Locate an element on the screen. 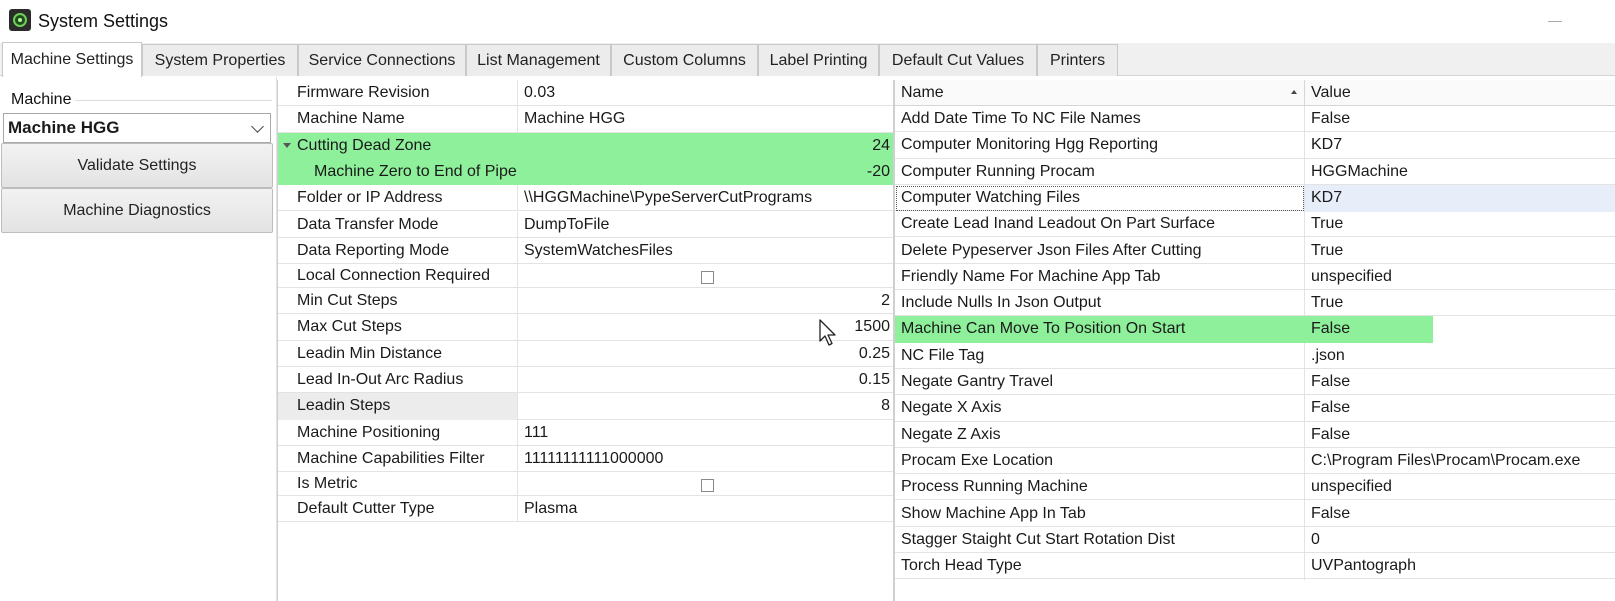 The width and height of the screenshot is (1615, 601). property-value: 111 is located at coordinates (706, 433).